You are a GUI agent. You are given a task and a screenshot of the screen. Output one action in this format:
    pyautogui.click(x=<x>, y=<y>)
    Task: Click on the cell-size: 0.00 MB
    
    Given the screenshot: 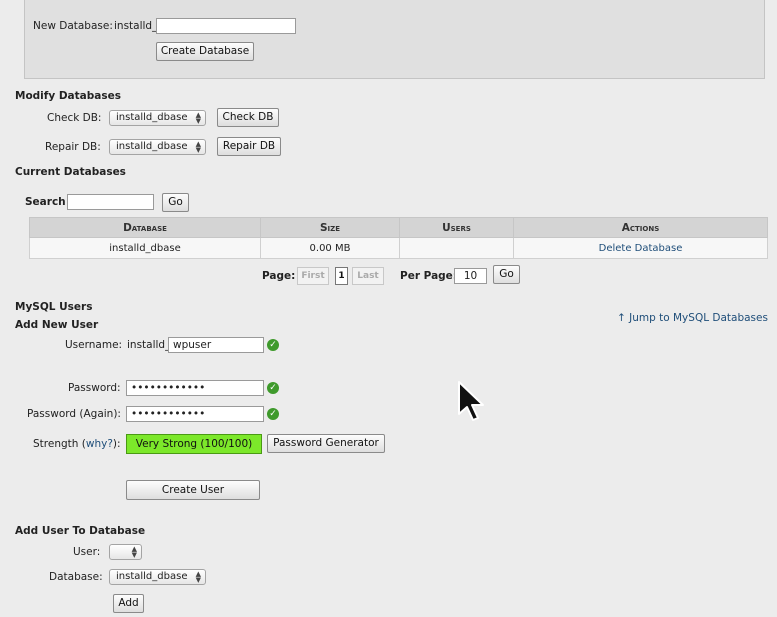 What is the action you would take?
    pyautogui.click(x=330, y=248)
    